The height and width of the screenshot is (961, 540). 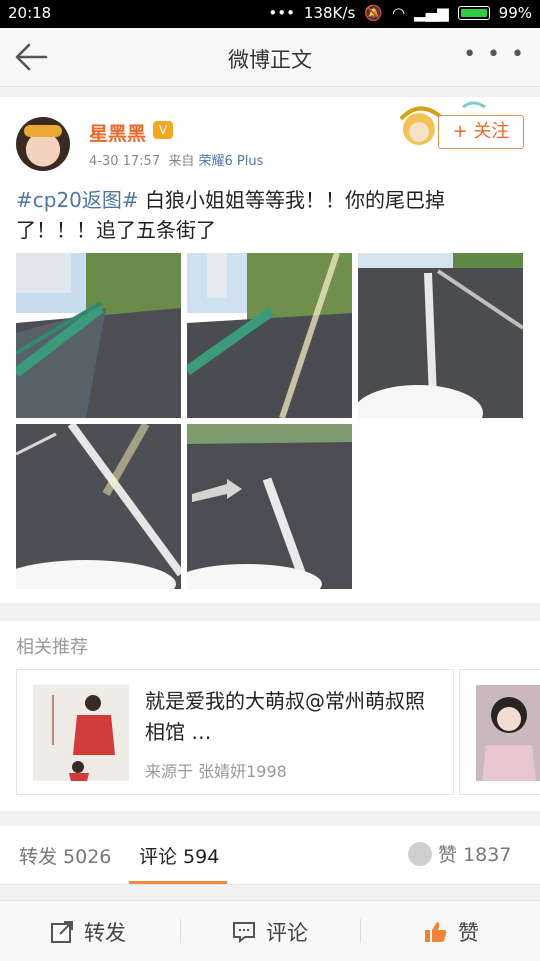 I want to click on post-meta: 4-30 17:57 来自 荣耀6 Plus, so click(x=176, y=159).